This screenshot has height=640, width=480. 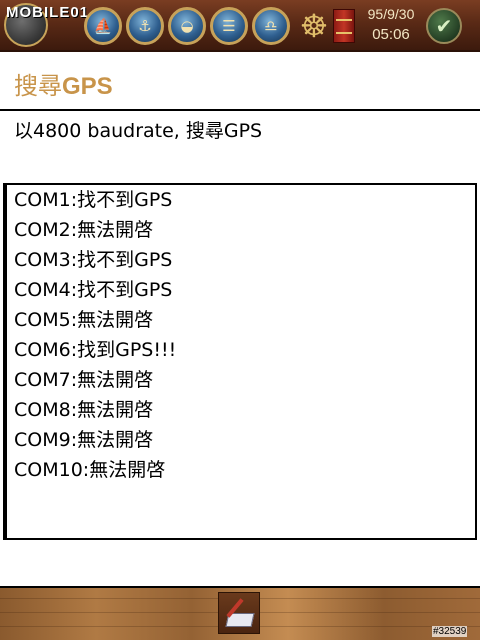 What do you see at coordinates (93, 260) in the screenshot?
I see `list-item: COM3:找不到GPS` at bounding box center [93, 260].